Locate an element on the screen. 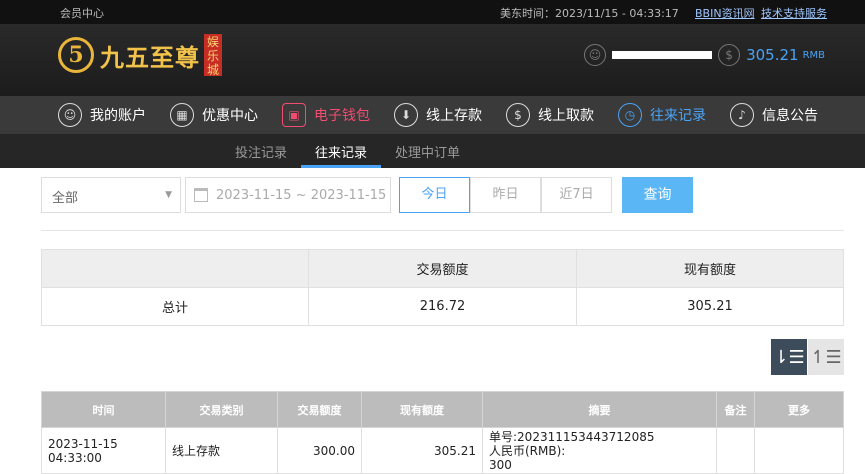 This screenshot has height=474, width=865. nav-promotions: ▦ 优惠中心 is located at coordinates (214, 115).